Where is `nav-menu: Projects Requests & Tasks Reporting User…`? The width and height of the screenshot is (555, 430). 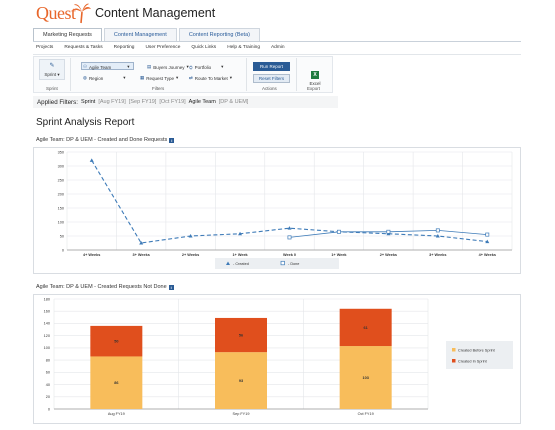 nav-menu: Projects Requests & Tasks Reporting User… is located at coordinates (160, 47).